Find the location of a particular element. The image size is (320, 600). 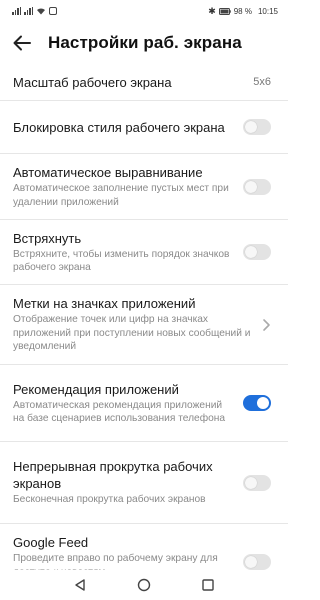

shake-toggle is located at coordinates (257, 252).